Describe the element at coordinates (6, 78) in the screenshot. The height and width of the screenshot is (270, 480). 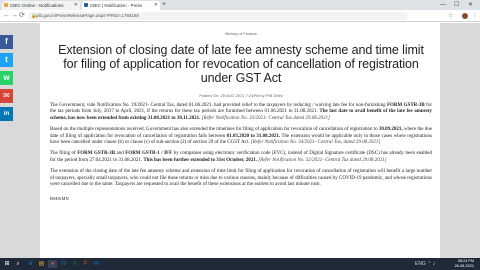
I see `whatsapp-share-icon: w` at that location.